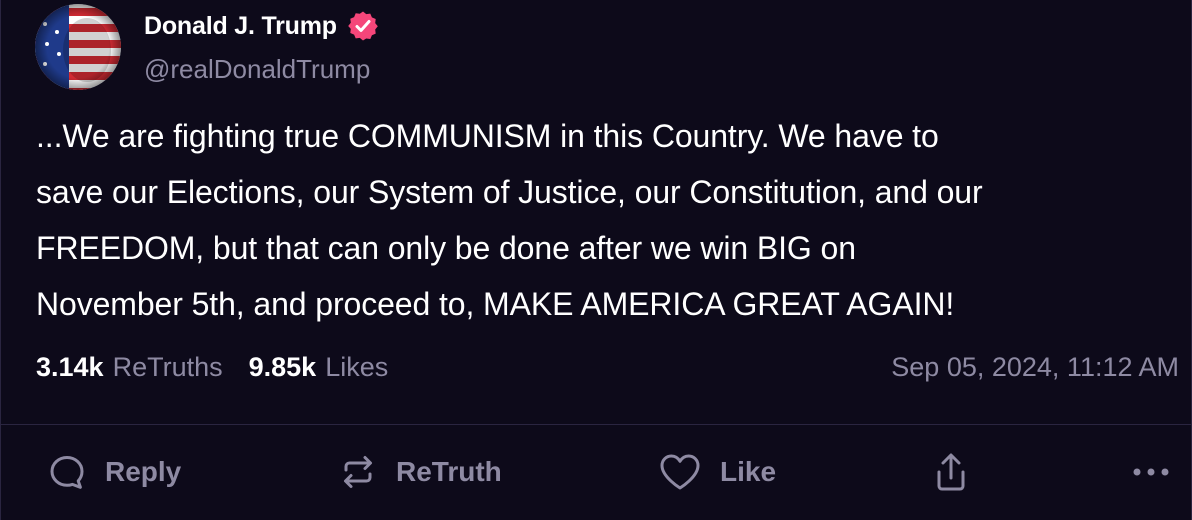 The image size is (1192, 520). I want to click on share-button, so click(951, 473).